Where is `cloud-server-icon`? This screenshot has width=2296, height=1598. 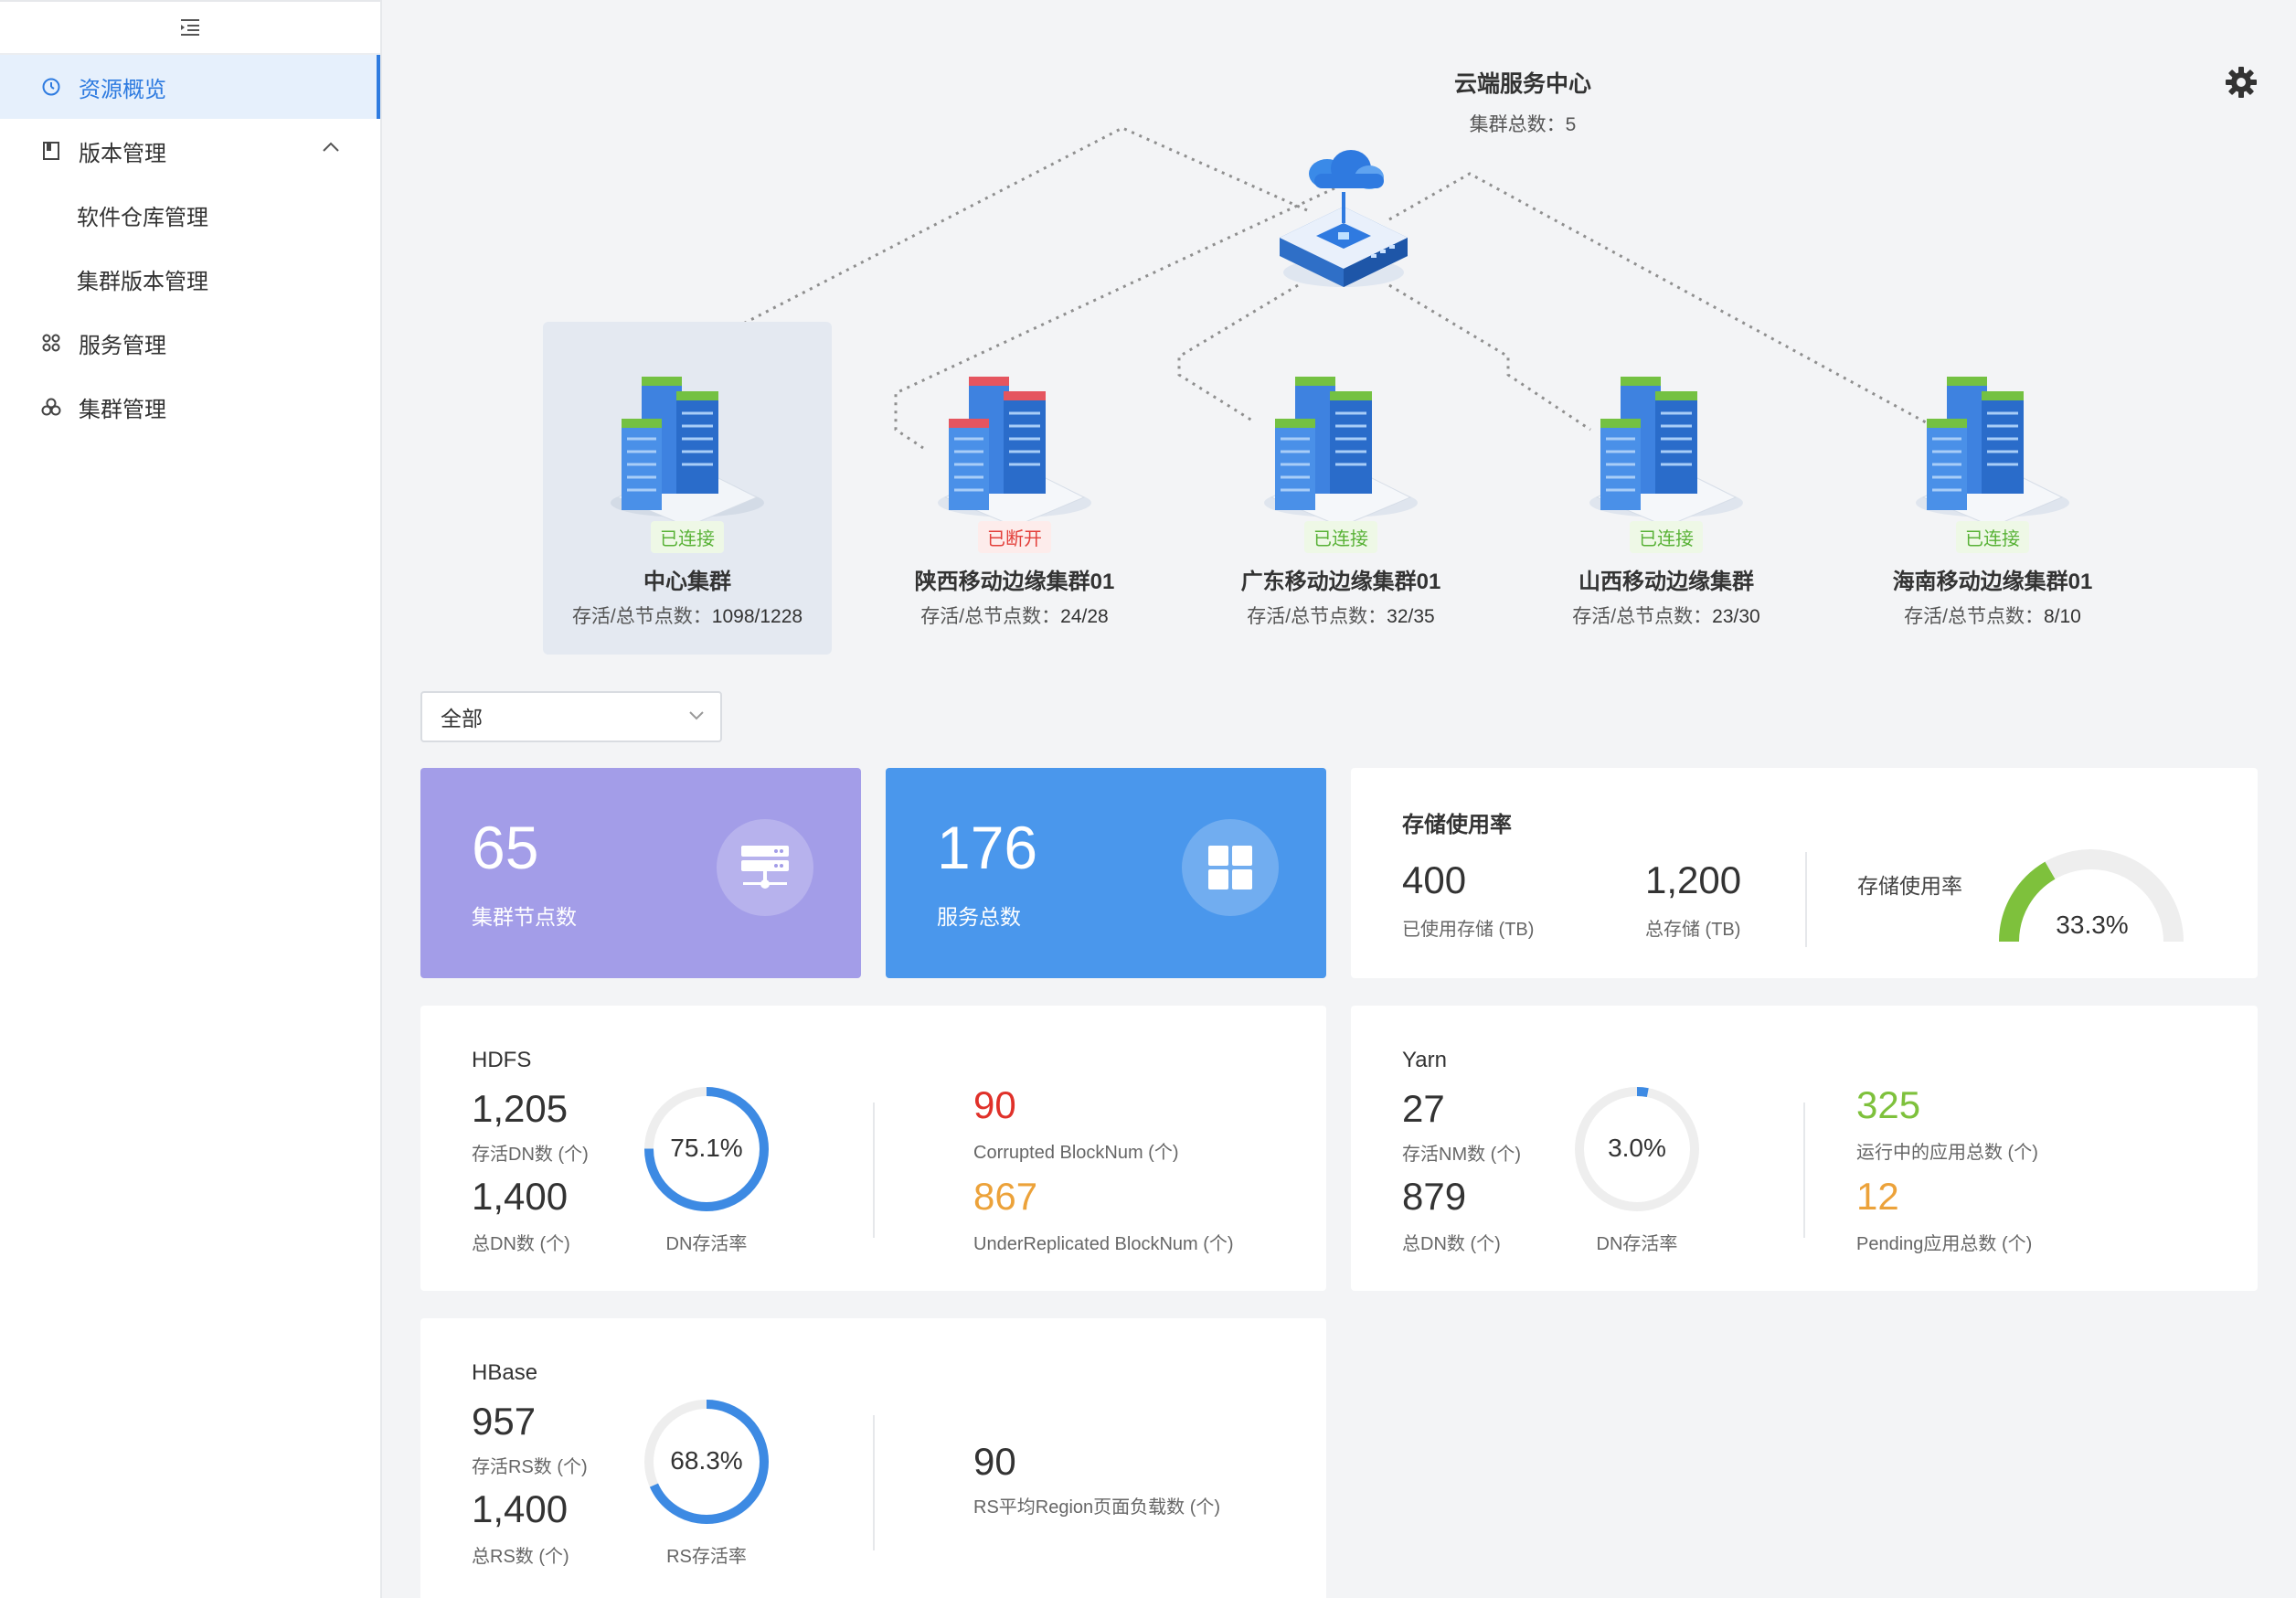
cloud-server-icon is located at coordinates (1343, 217).